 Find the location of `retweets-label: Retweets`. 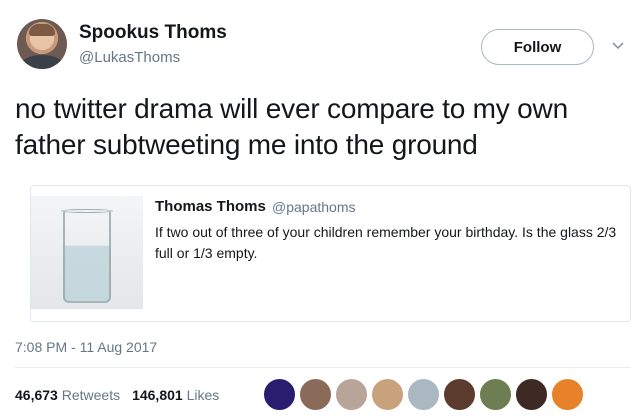

retweets-label: Retweets is located at coordinates (91, 395).